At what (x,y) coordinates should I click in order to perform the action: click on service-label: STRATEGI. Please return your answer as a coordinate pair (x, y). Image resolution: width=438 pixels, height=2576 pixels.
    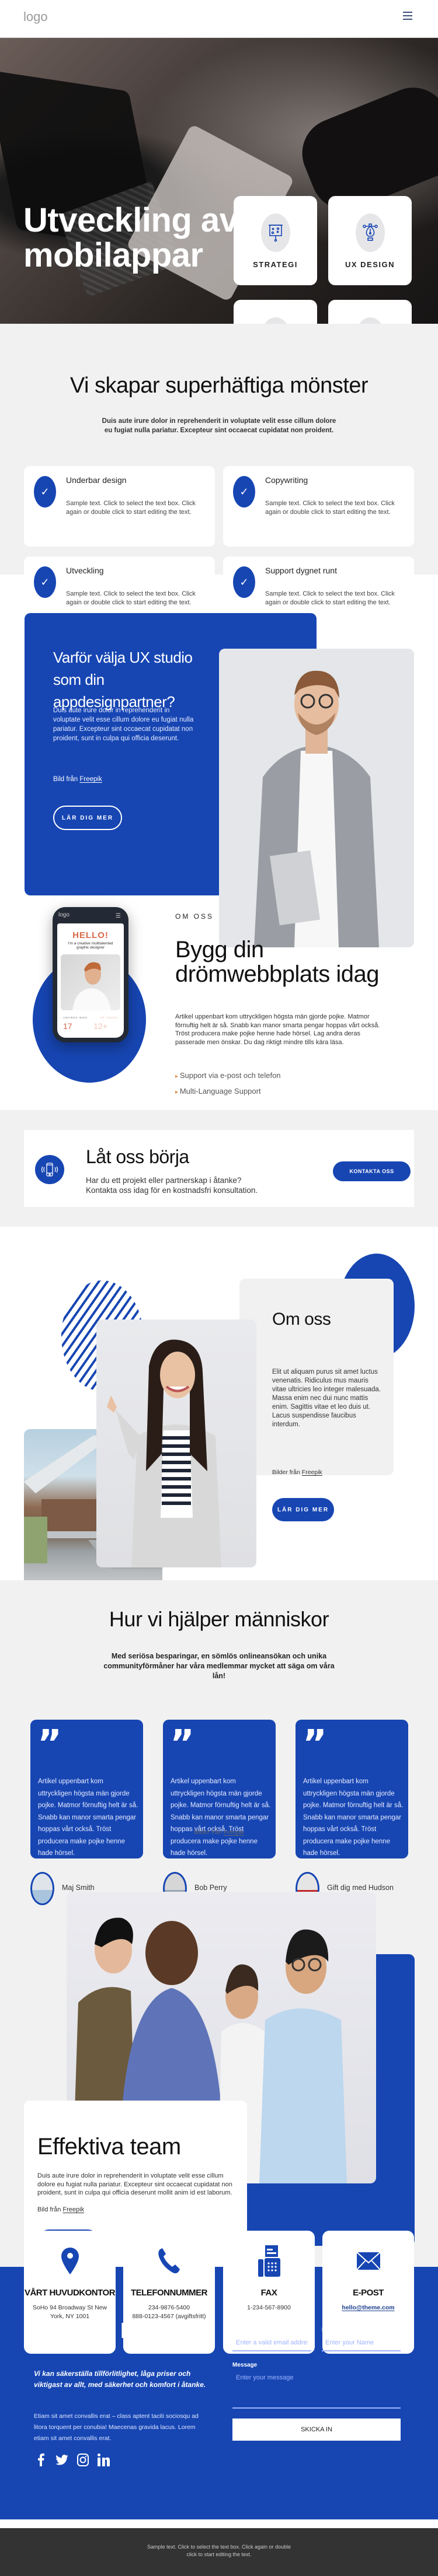
    Looking at the image, I should click on (275, 264).